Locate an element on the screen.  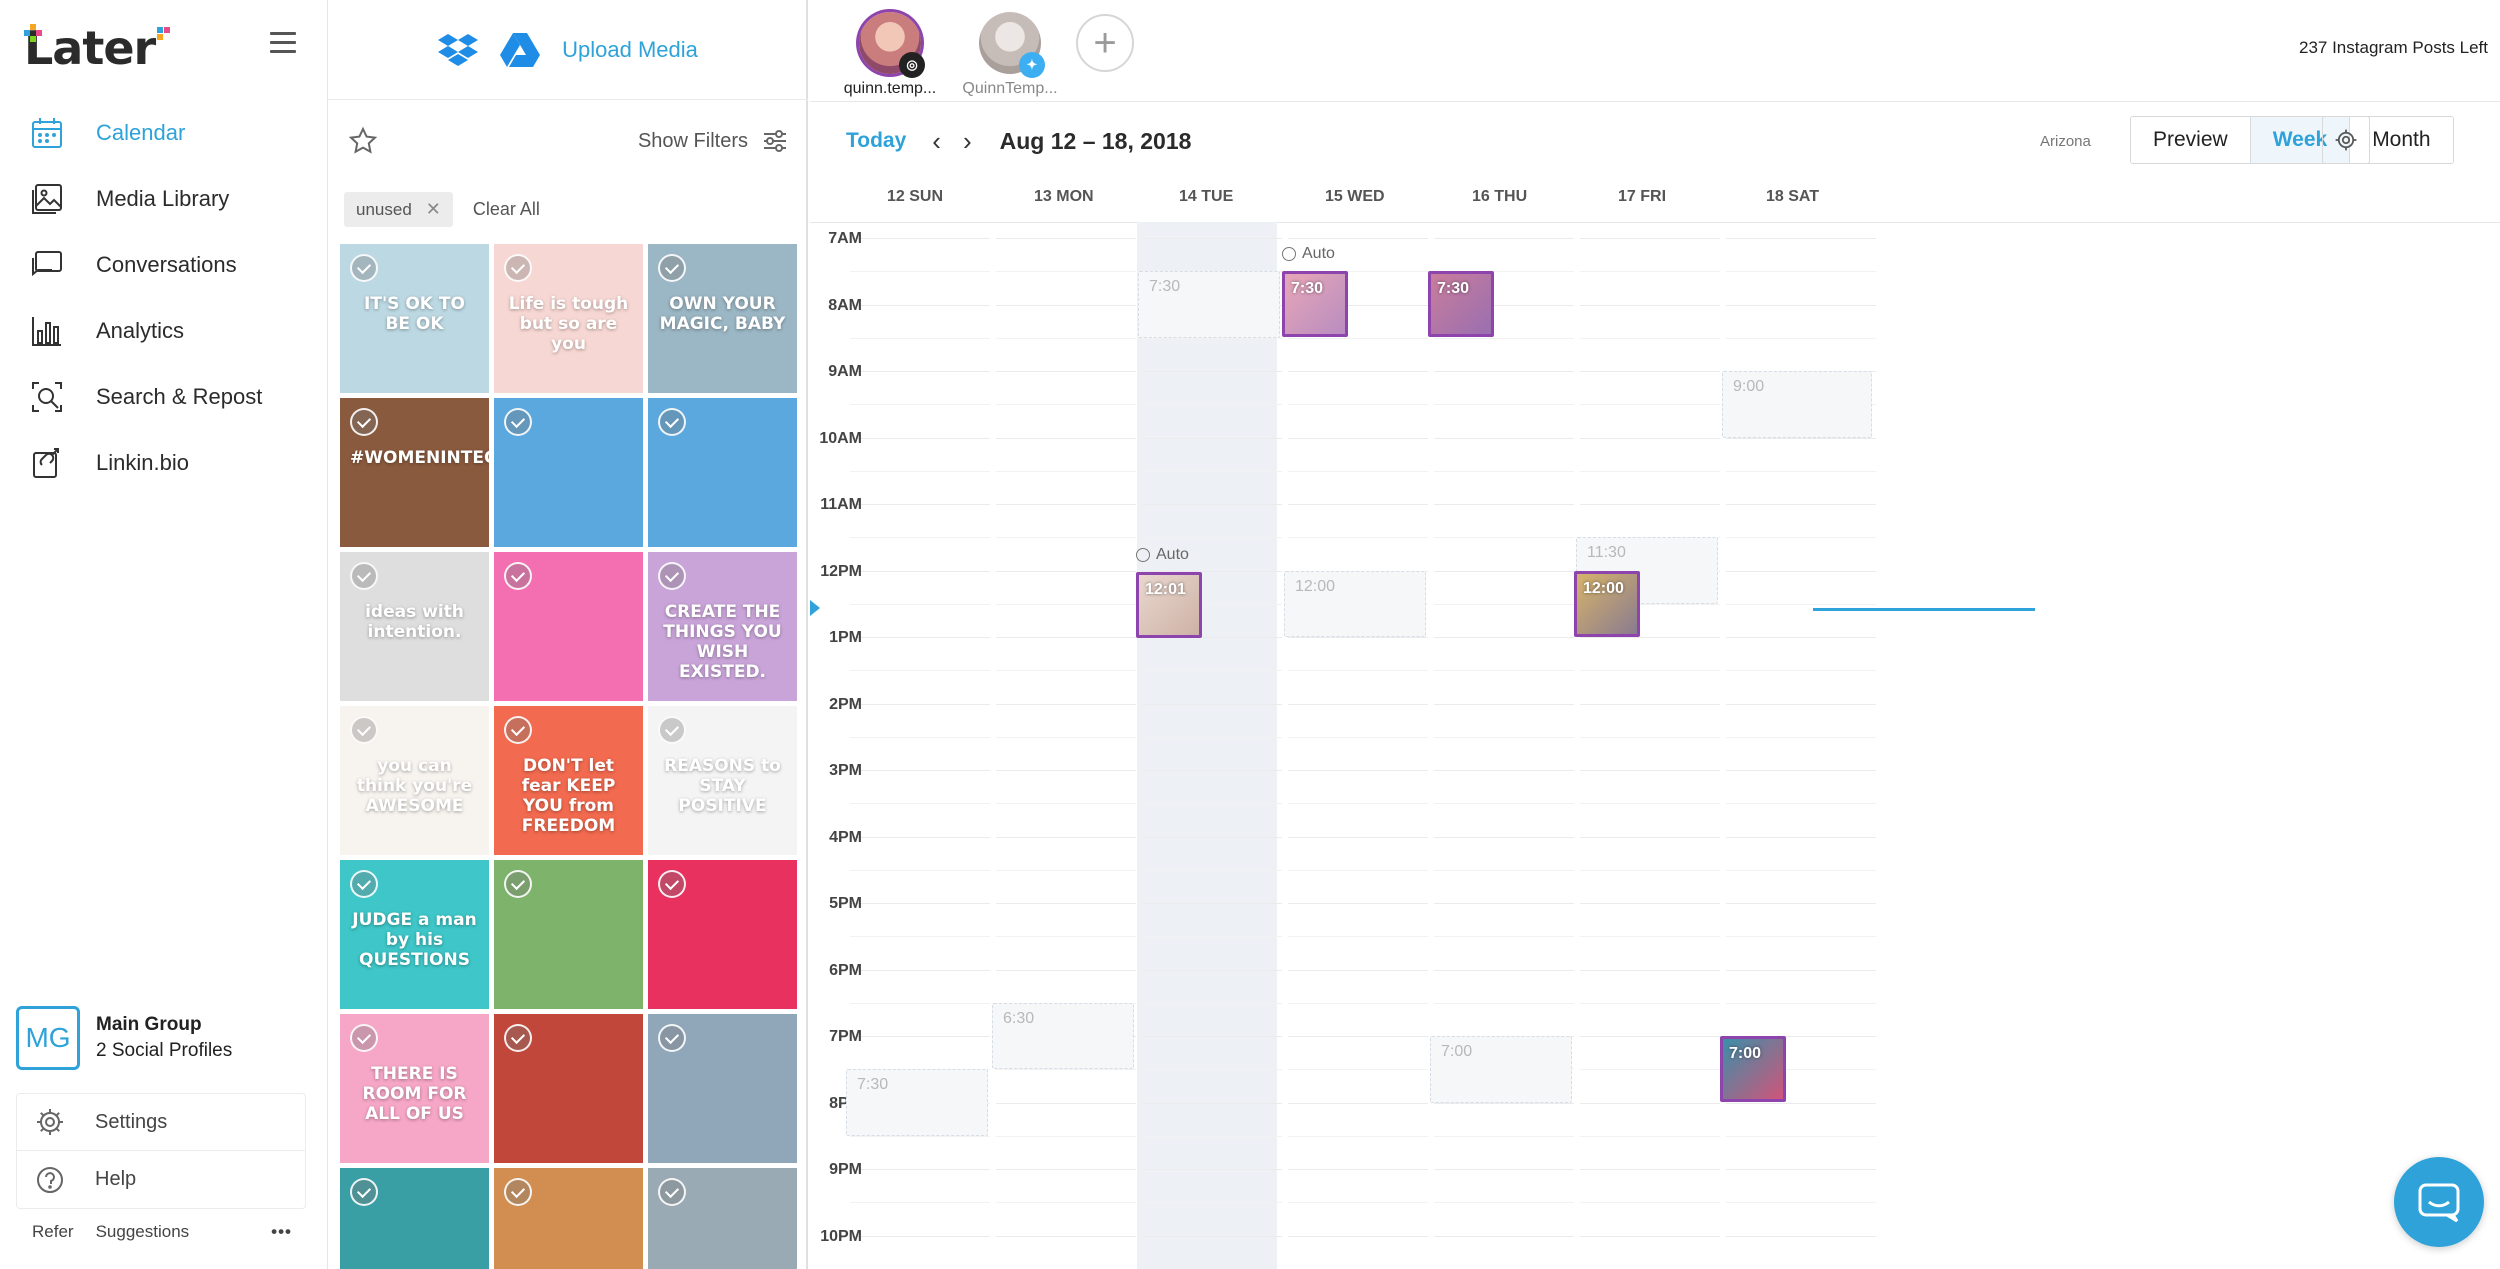
timezone-label: Arizona is located at coordinates (2065, 141).